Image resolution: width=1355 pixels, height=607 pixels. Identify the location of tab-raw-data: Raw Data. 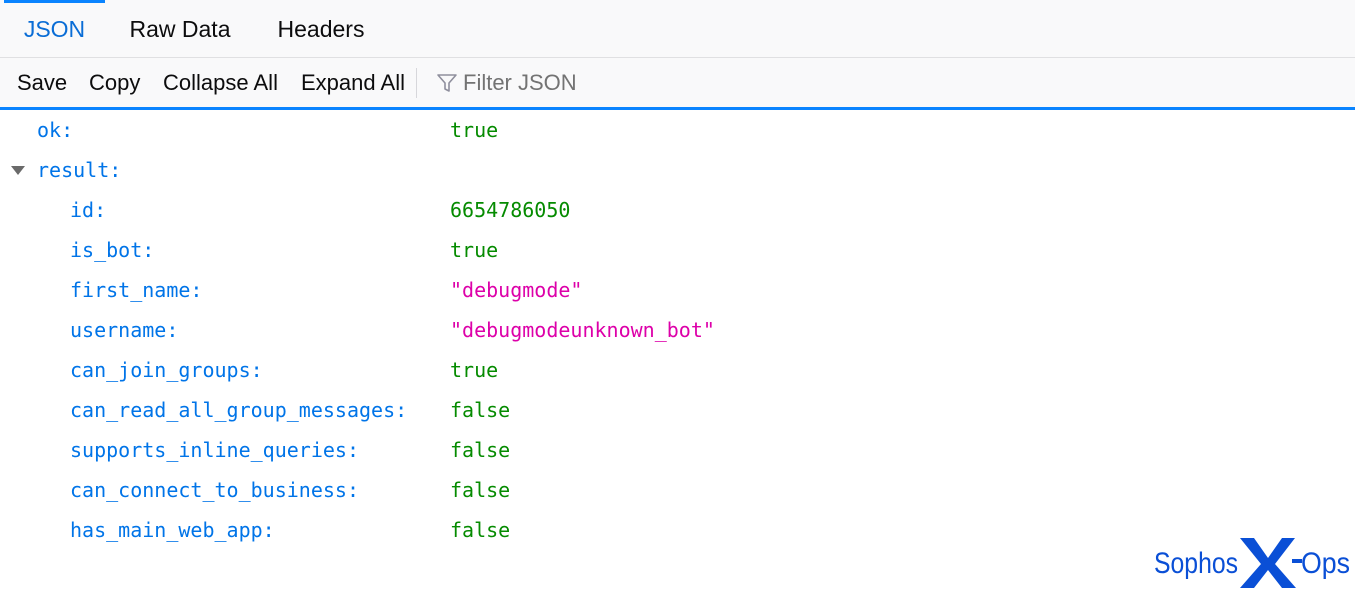
(180, 29).